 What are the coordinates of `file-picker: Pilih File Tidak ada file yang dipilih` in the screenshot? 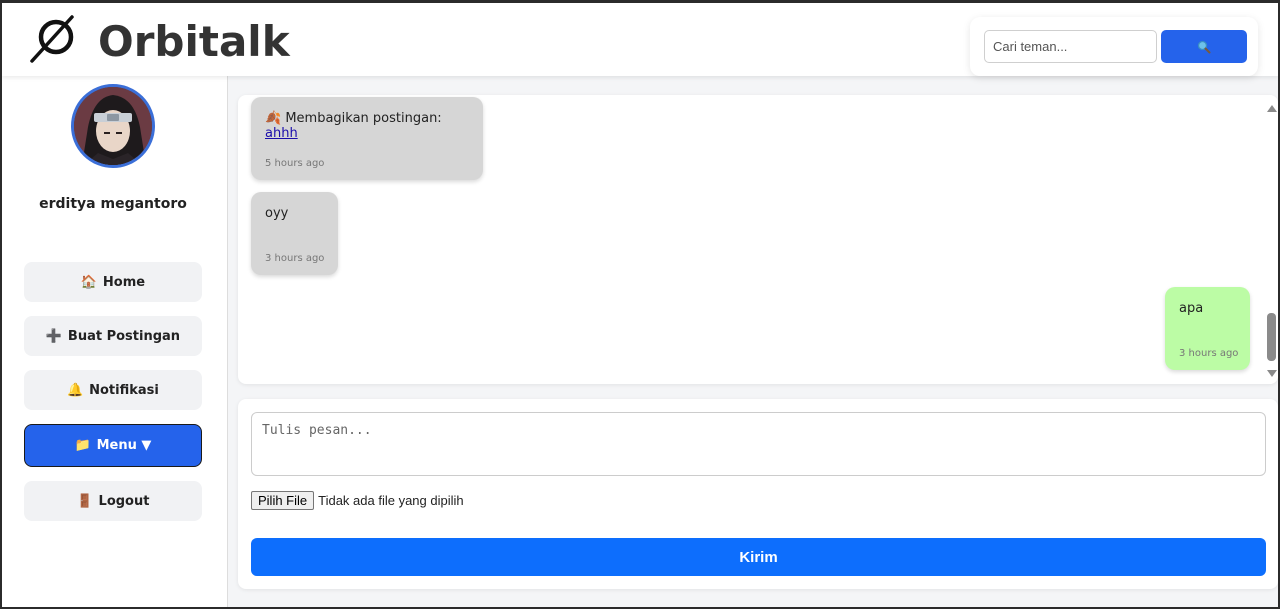 It's located at (357, 500).